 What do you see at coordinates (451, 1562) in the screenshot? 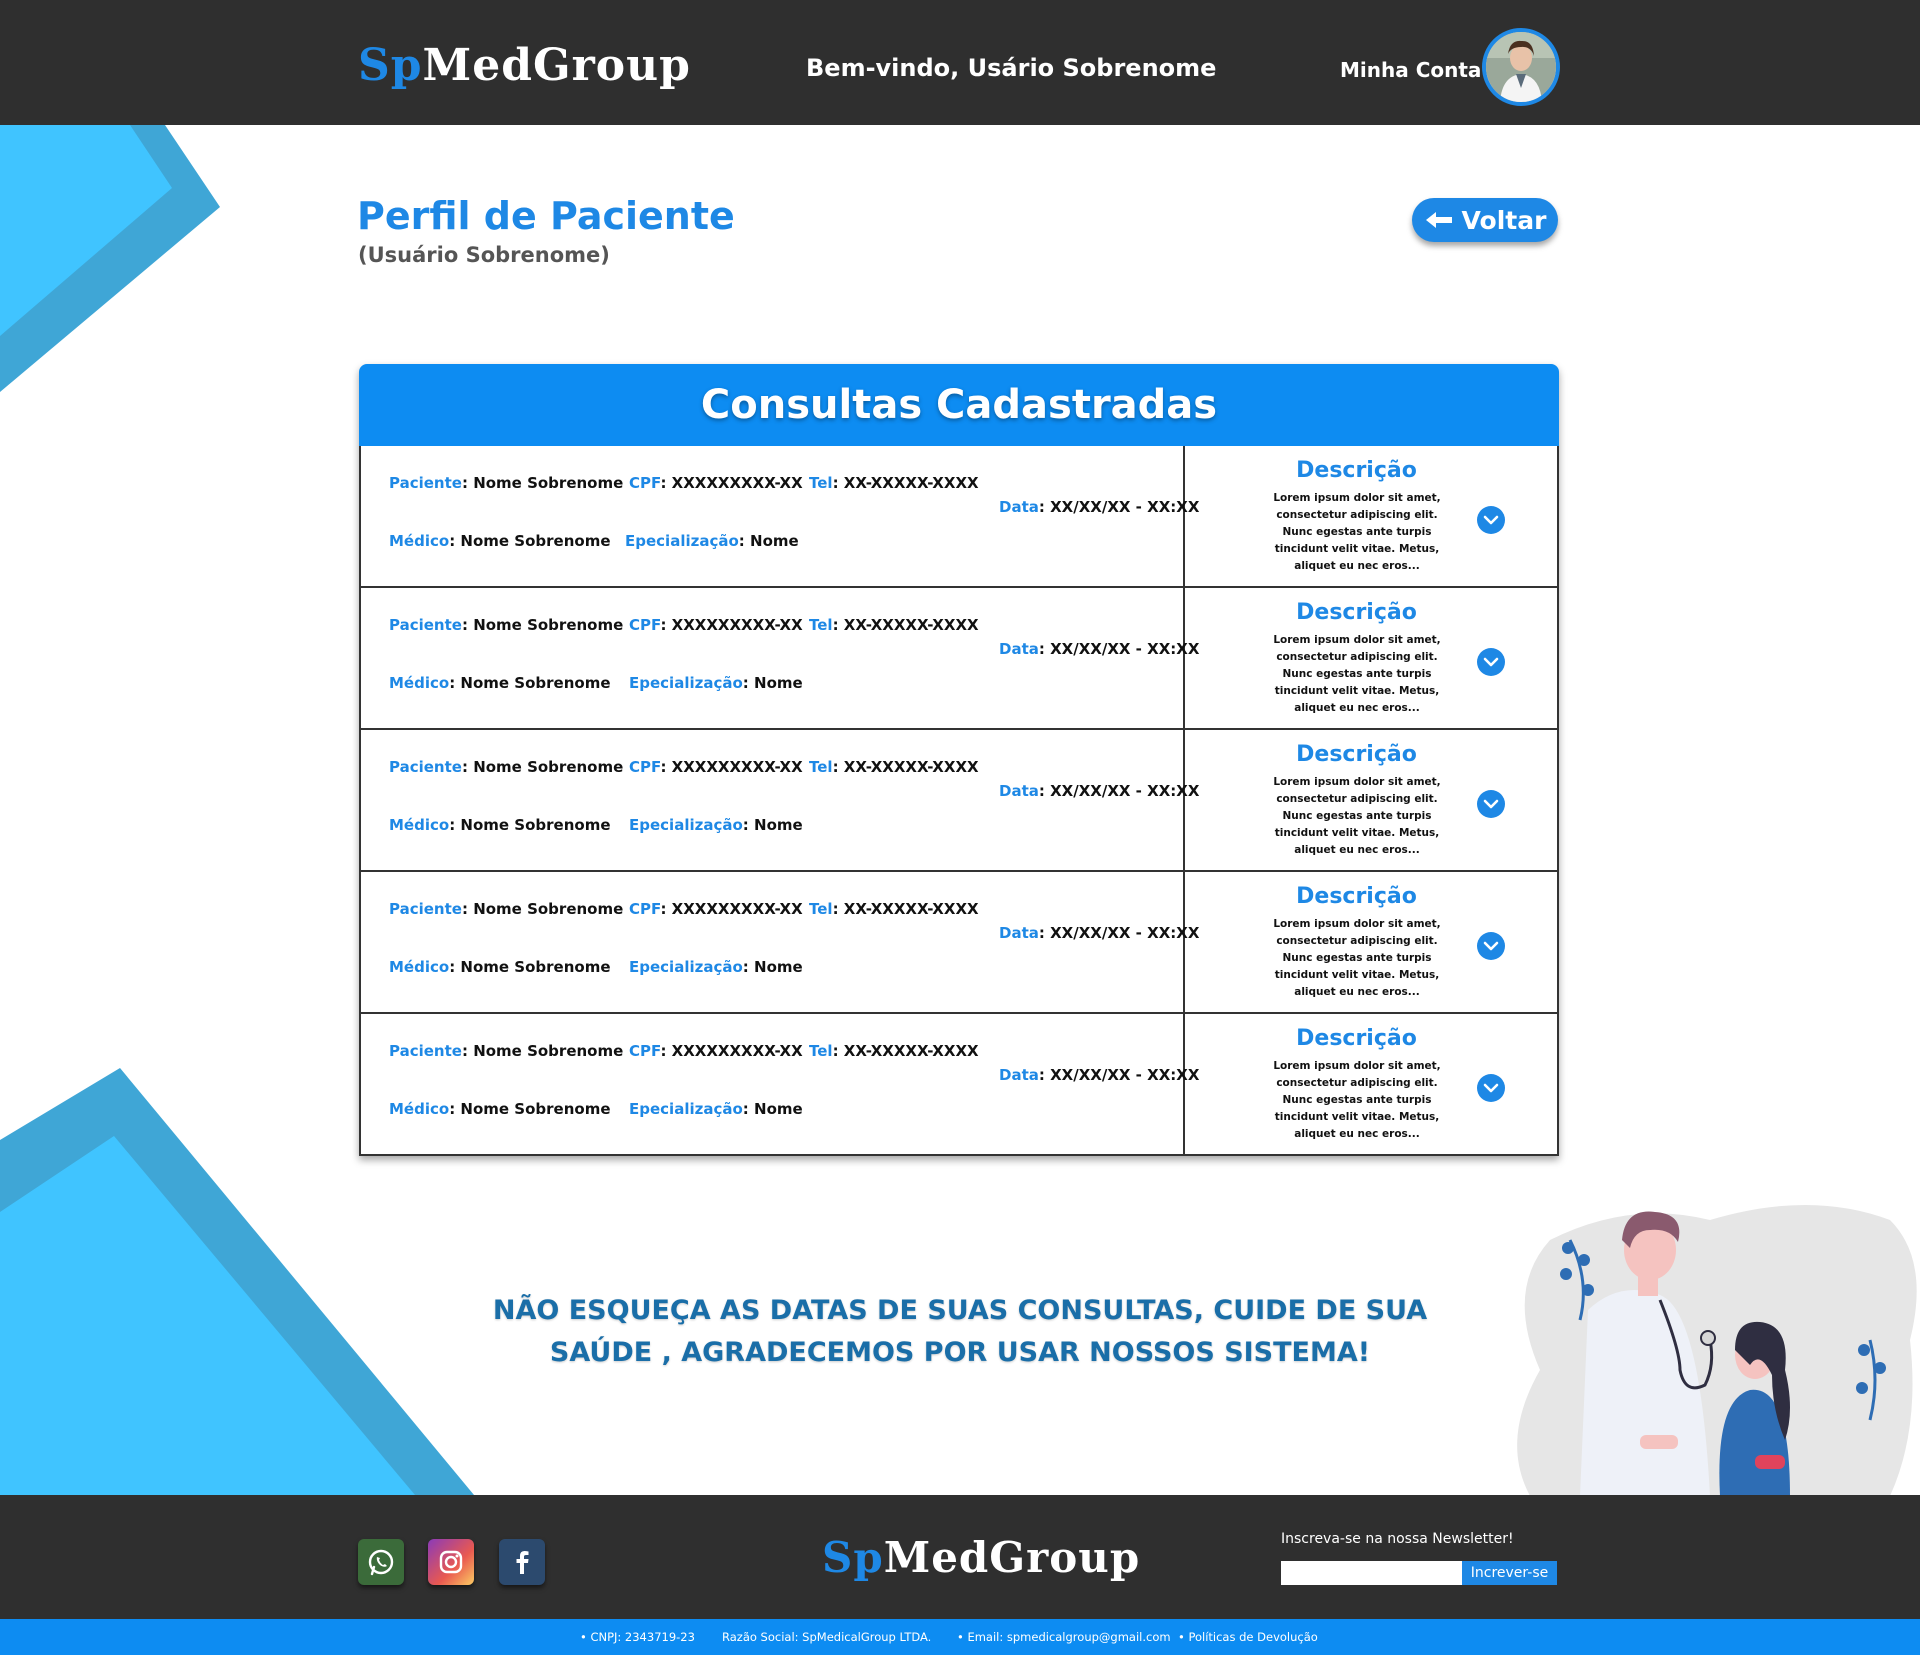
I see `instagram-button` at bounding box center [451, 1562].